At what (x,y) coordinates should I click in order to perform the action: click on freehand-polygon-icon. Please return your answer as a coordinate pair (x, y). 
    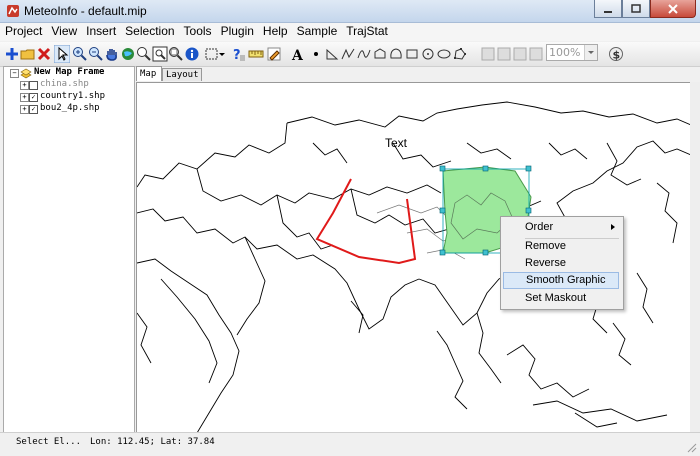
    Looking at the image, I should click on (380, 54).